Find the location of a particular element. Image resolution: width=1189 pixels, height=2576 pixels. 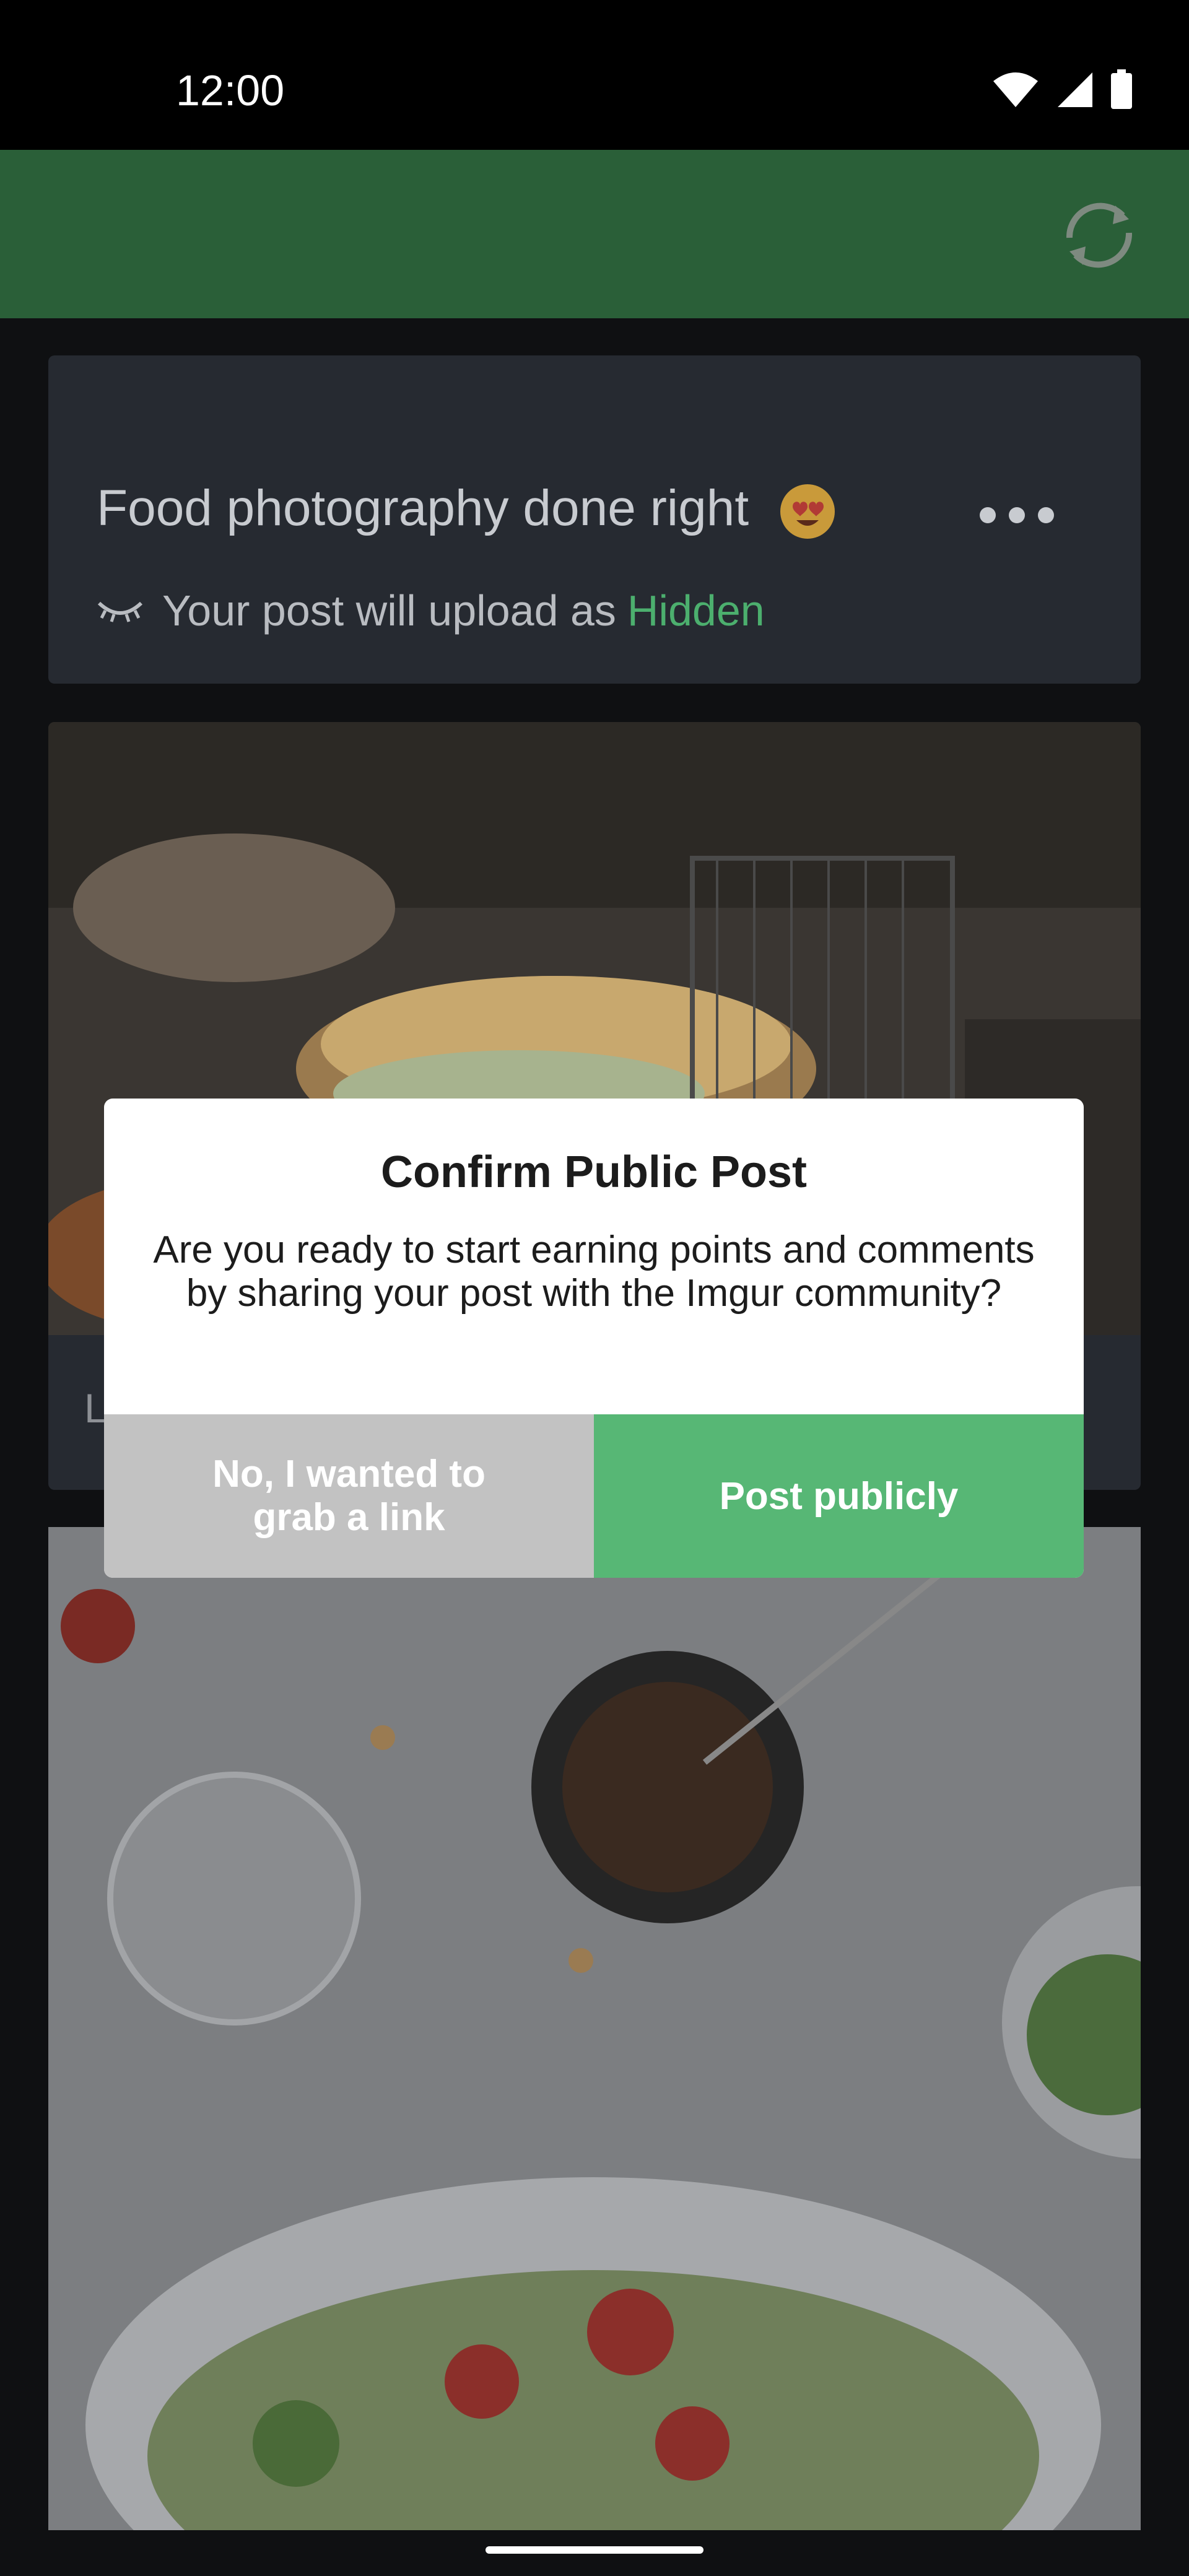

battery-icon is located at coordinates (1121, 89).